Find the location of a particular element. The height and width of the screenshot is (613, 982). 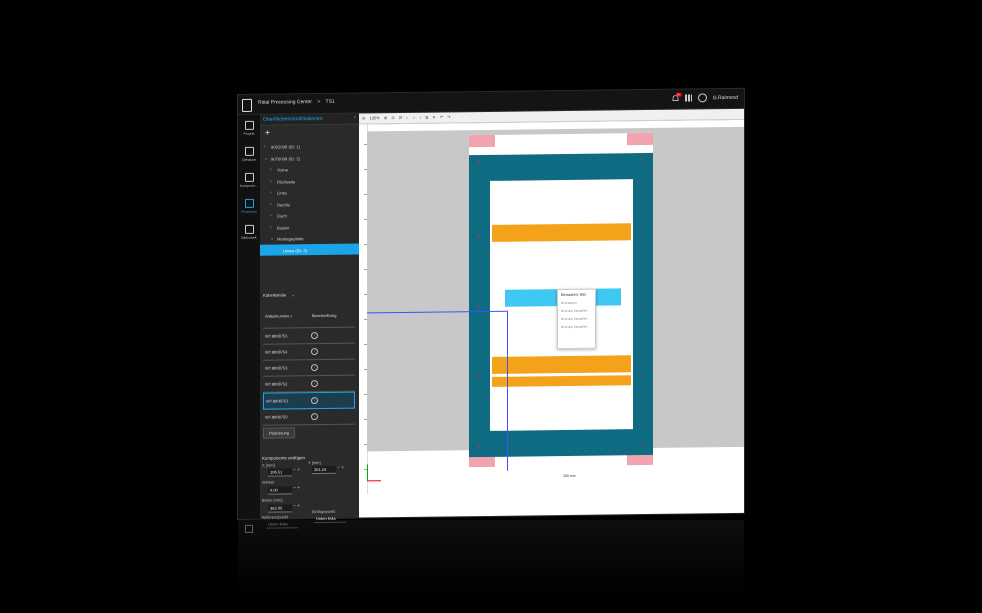

notification-bell-icon: 9+ is located at coordinates (677, 97).